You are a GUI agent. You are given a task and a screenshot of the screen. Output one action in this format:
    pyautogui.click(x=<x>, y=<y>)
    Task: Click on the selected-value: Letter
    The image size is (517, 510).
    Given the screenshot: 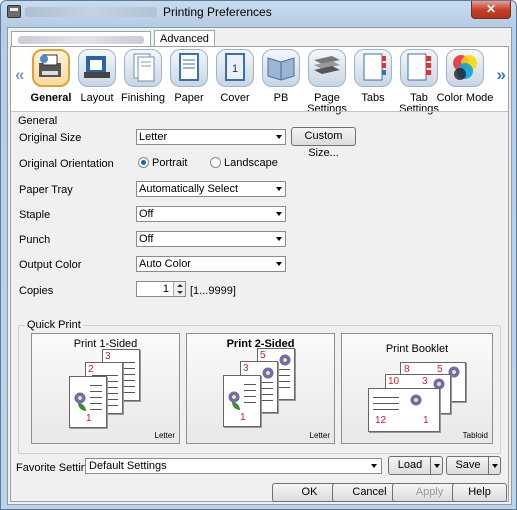 What is the action you would take?
    pyautogui.click(x=153, y=137)
    